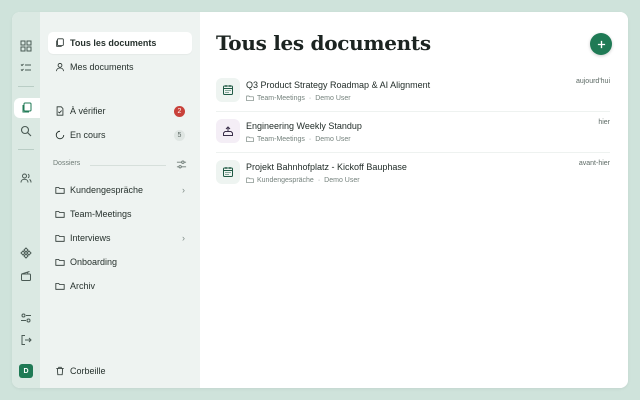  What do you see at coordinates (26, 131) in the screenshot?
I see `search-icon` at bounding box center [26, 131].